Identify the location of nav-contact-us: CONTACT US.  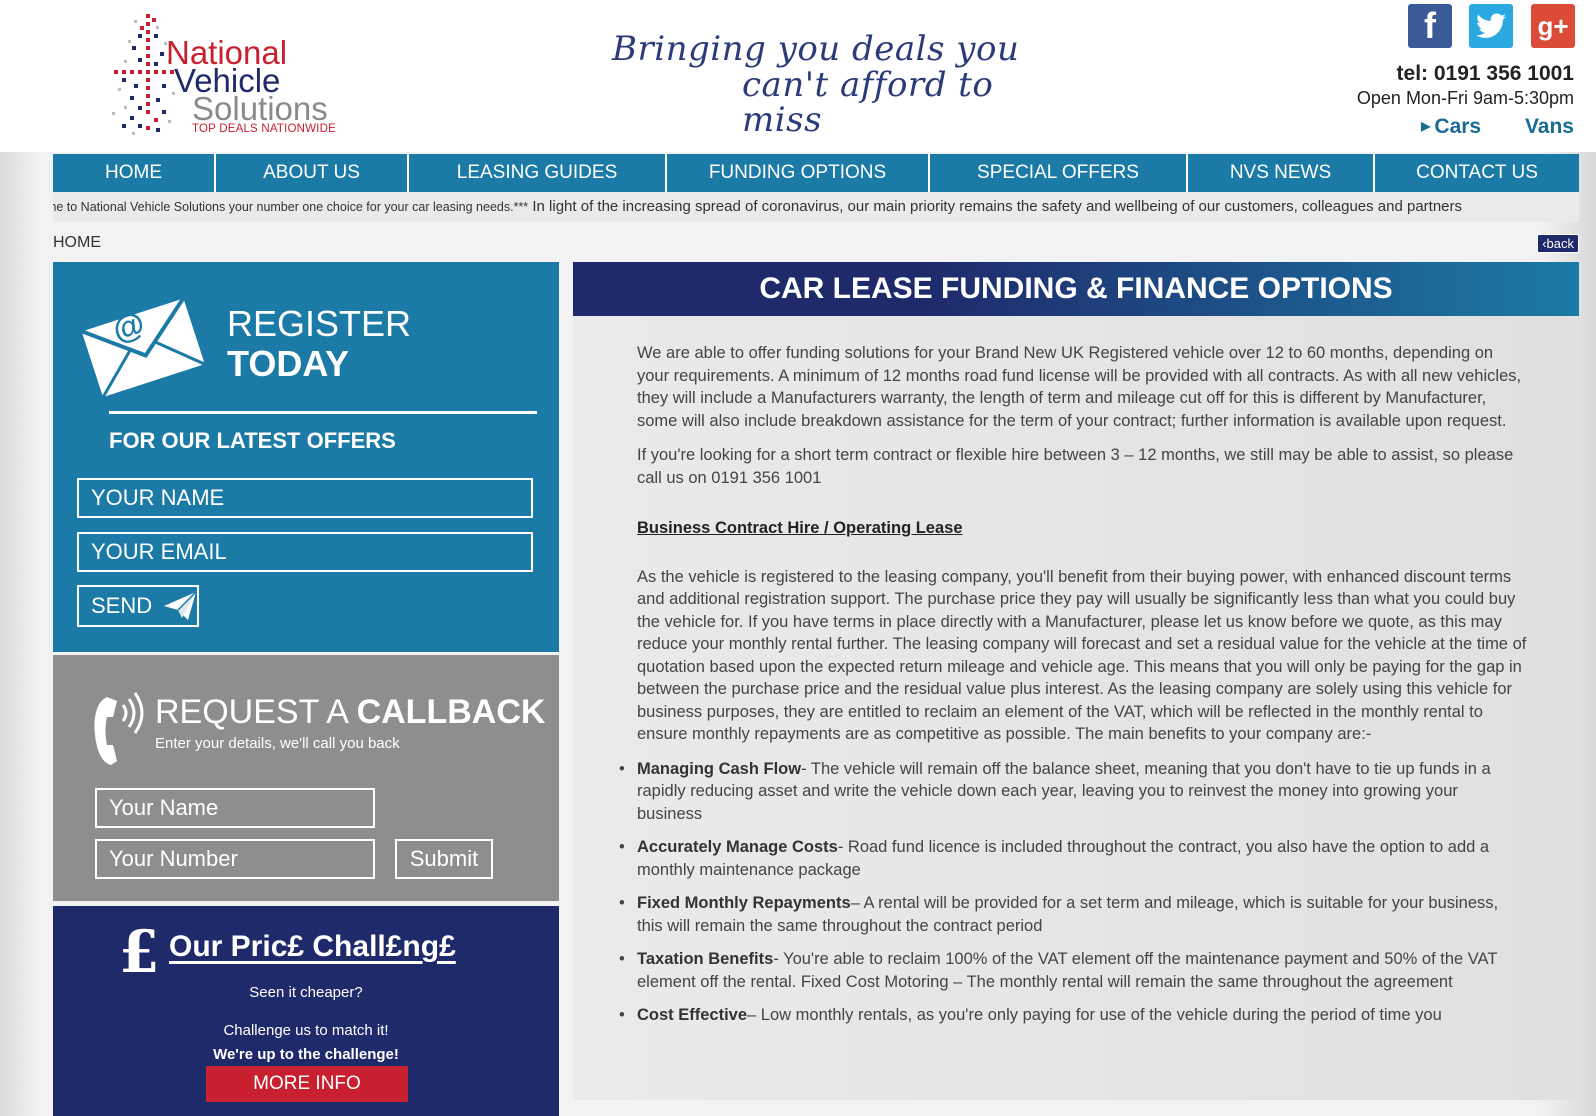
(1477, 173).